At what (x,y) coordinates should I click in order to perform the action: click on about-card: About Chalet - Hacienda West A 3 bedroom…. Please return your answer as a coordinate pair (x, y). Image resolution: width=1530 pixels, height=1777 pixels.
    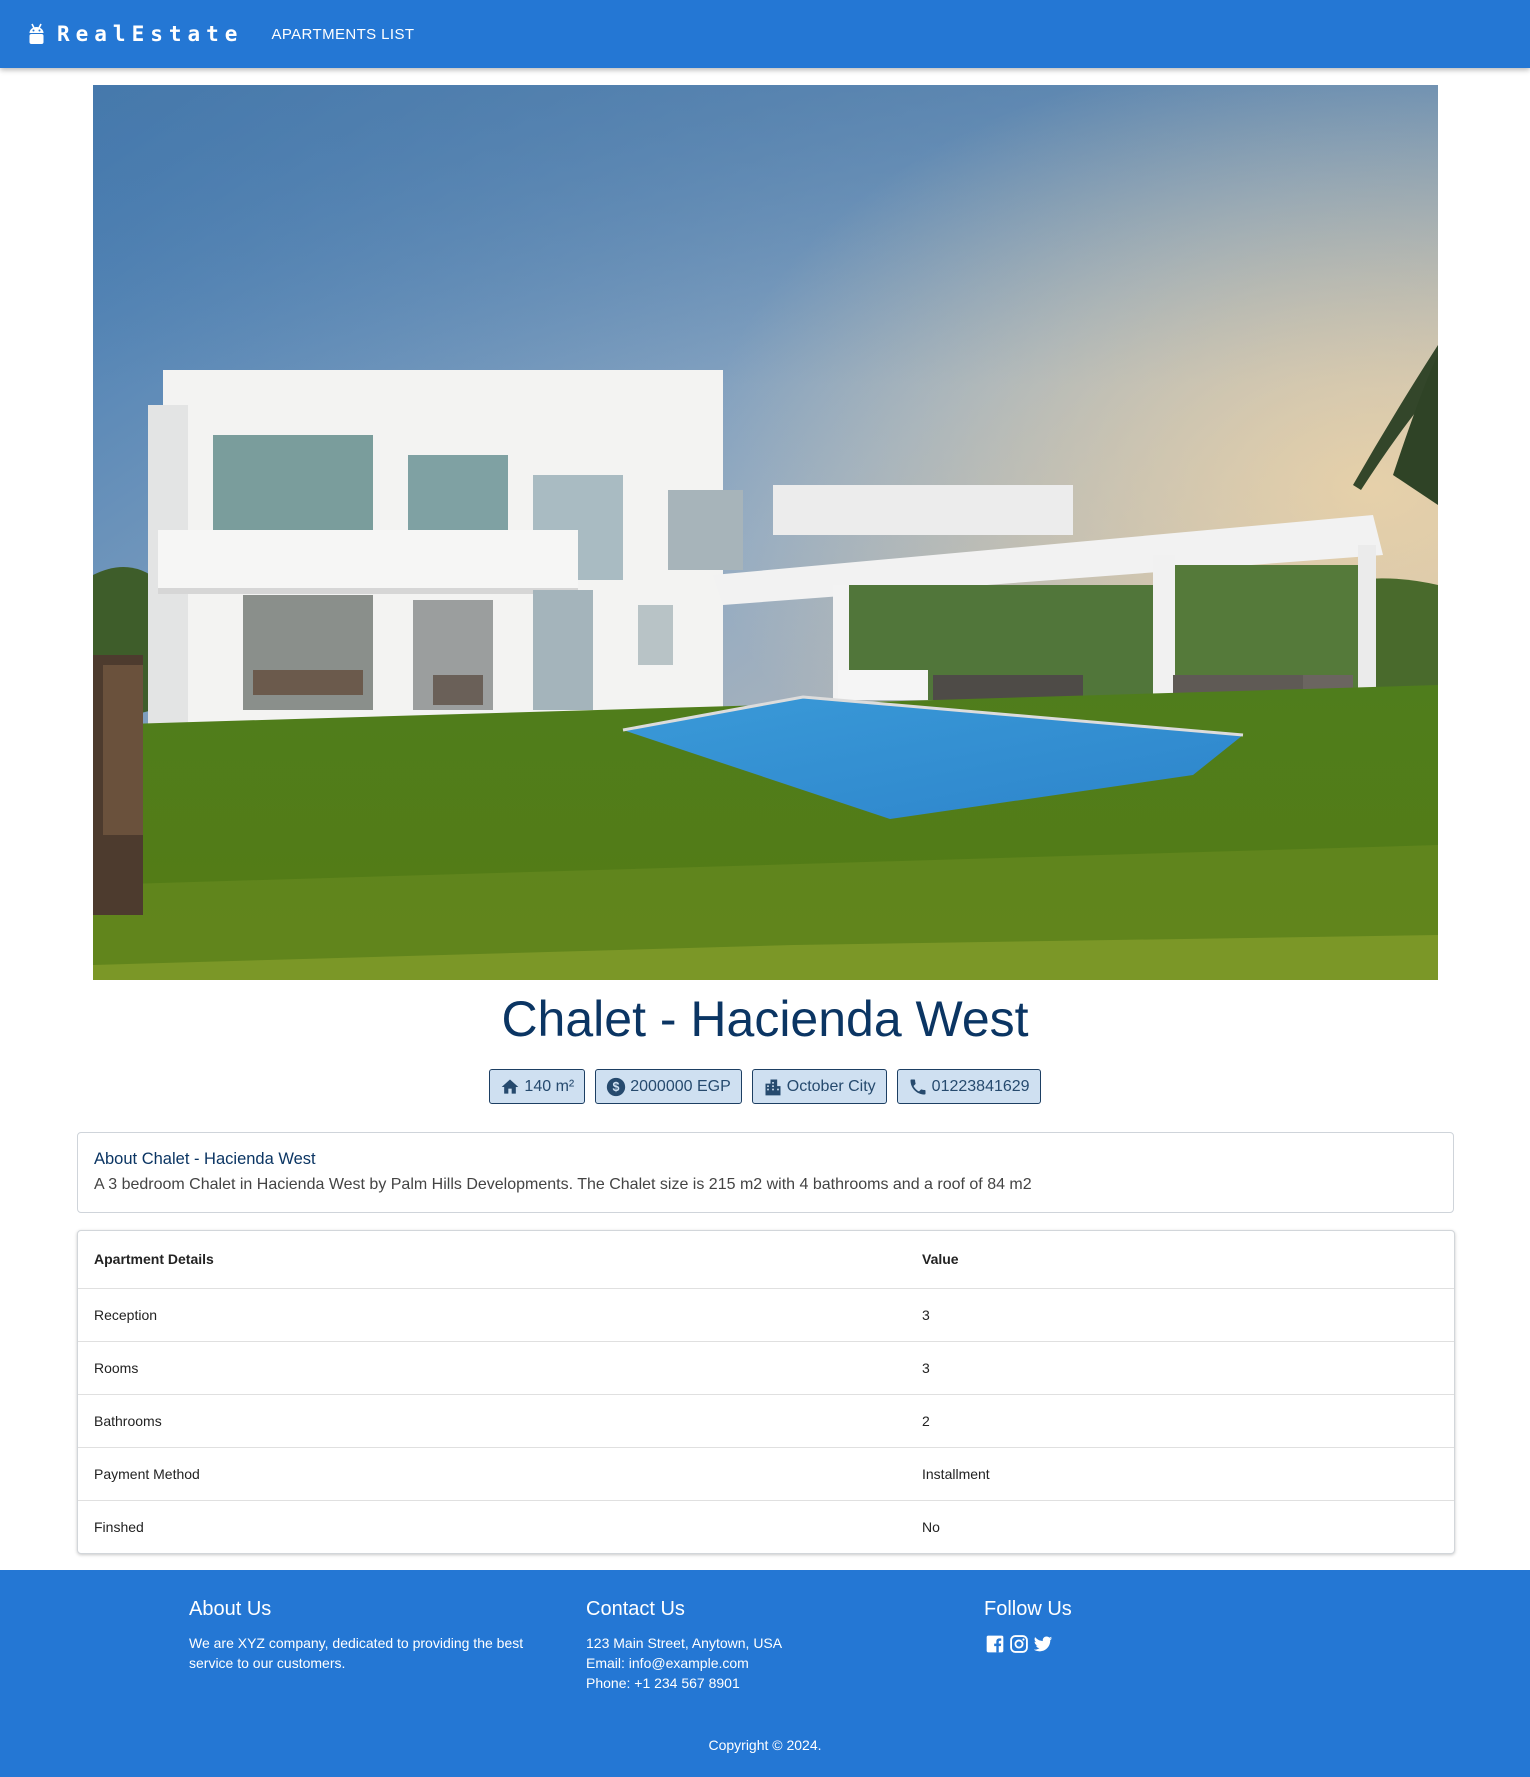
    Looking at the image, I should click on (765, 1172).